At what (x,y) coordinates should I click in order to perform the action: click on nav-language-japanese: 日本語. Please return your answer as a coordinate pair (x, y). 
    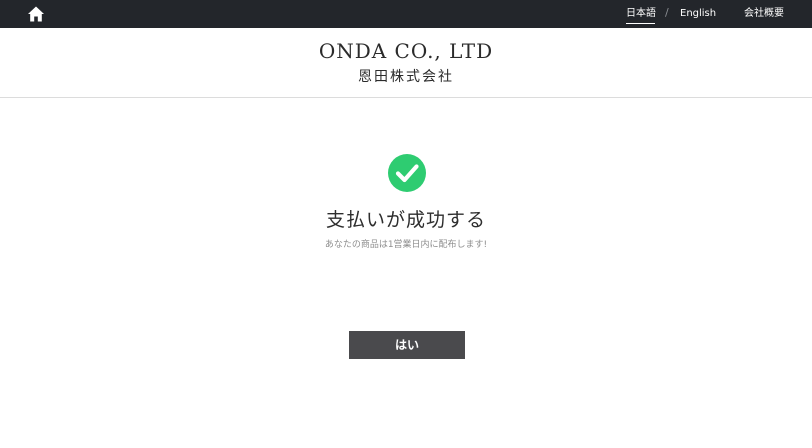
    Looking at the image, I should click on (641, 14).